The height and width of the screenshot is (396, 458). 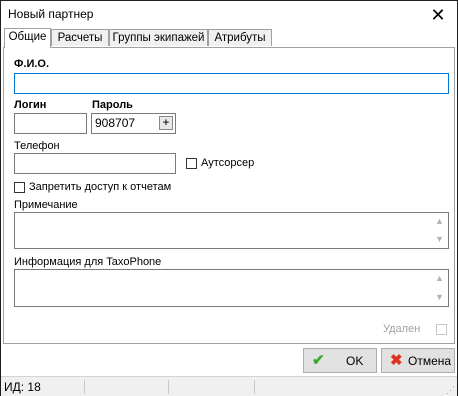 I want to click on note-scrollbar: ▲ ▼, so click(x=439, y=230).